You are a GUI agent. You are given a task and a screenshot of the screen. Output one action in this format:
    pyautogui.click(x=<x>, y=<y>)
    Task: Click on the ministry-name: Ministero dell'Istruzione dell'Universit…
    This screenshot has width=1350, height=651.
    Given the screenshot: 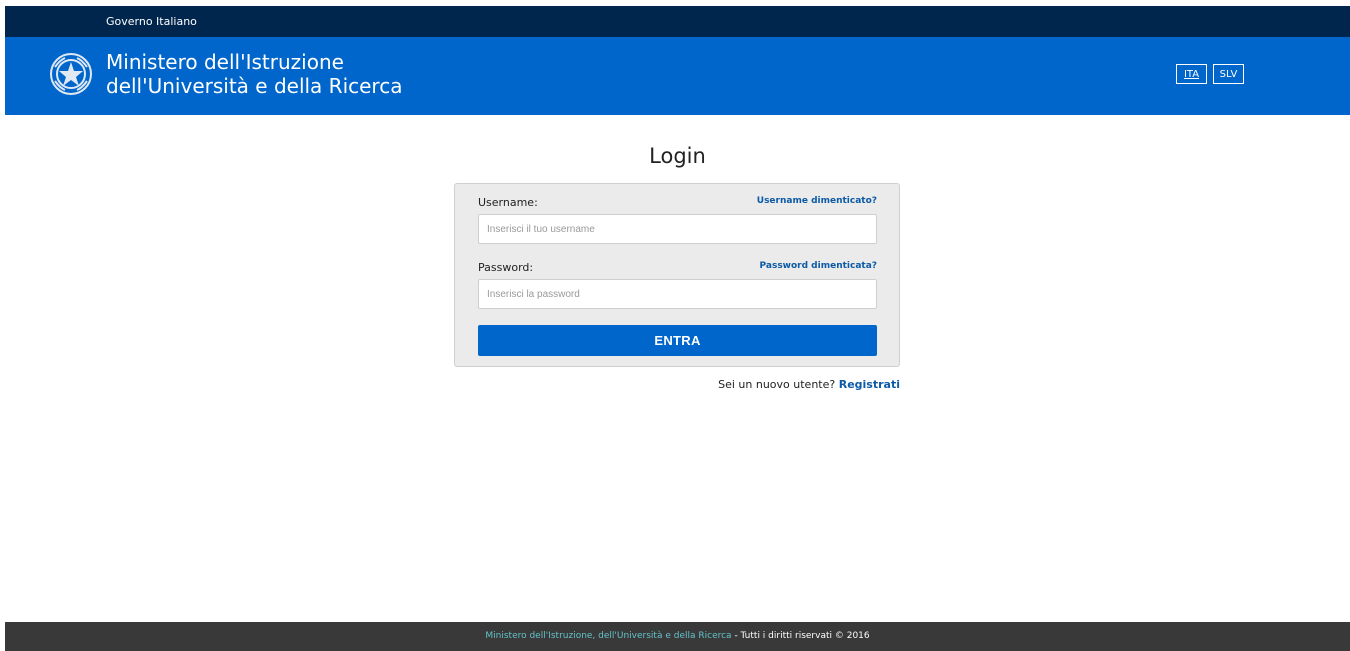 What is the action you would take?
    pyautogui.click(x=254, y=74)
    